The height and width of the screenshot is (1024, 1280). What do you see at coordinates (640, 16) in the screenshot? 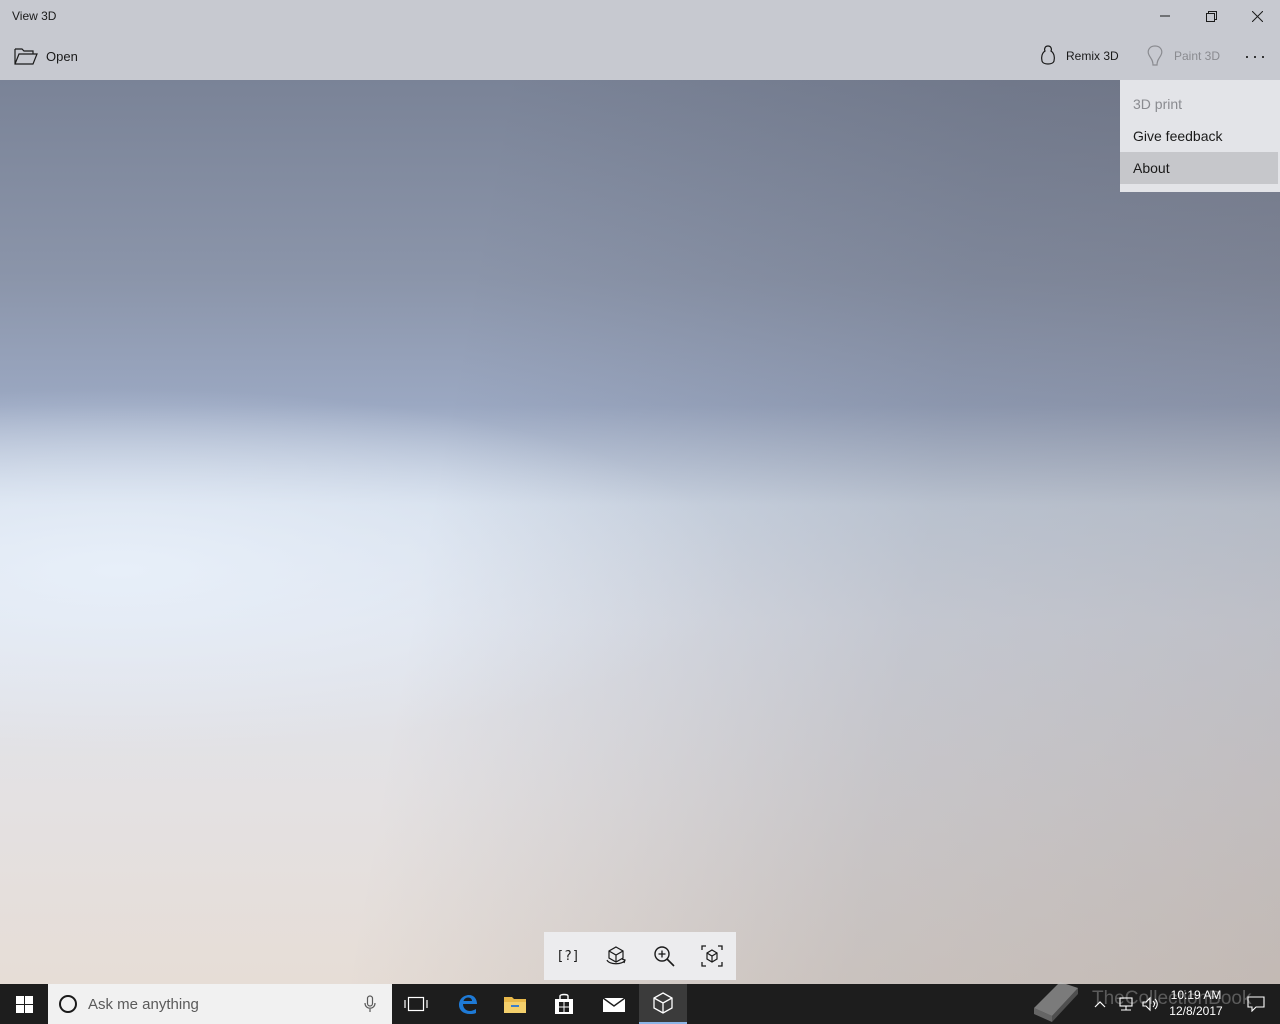
I see `title-bar: View 3D` at bounding box center [640, 16].